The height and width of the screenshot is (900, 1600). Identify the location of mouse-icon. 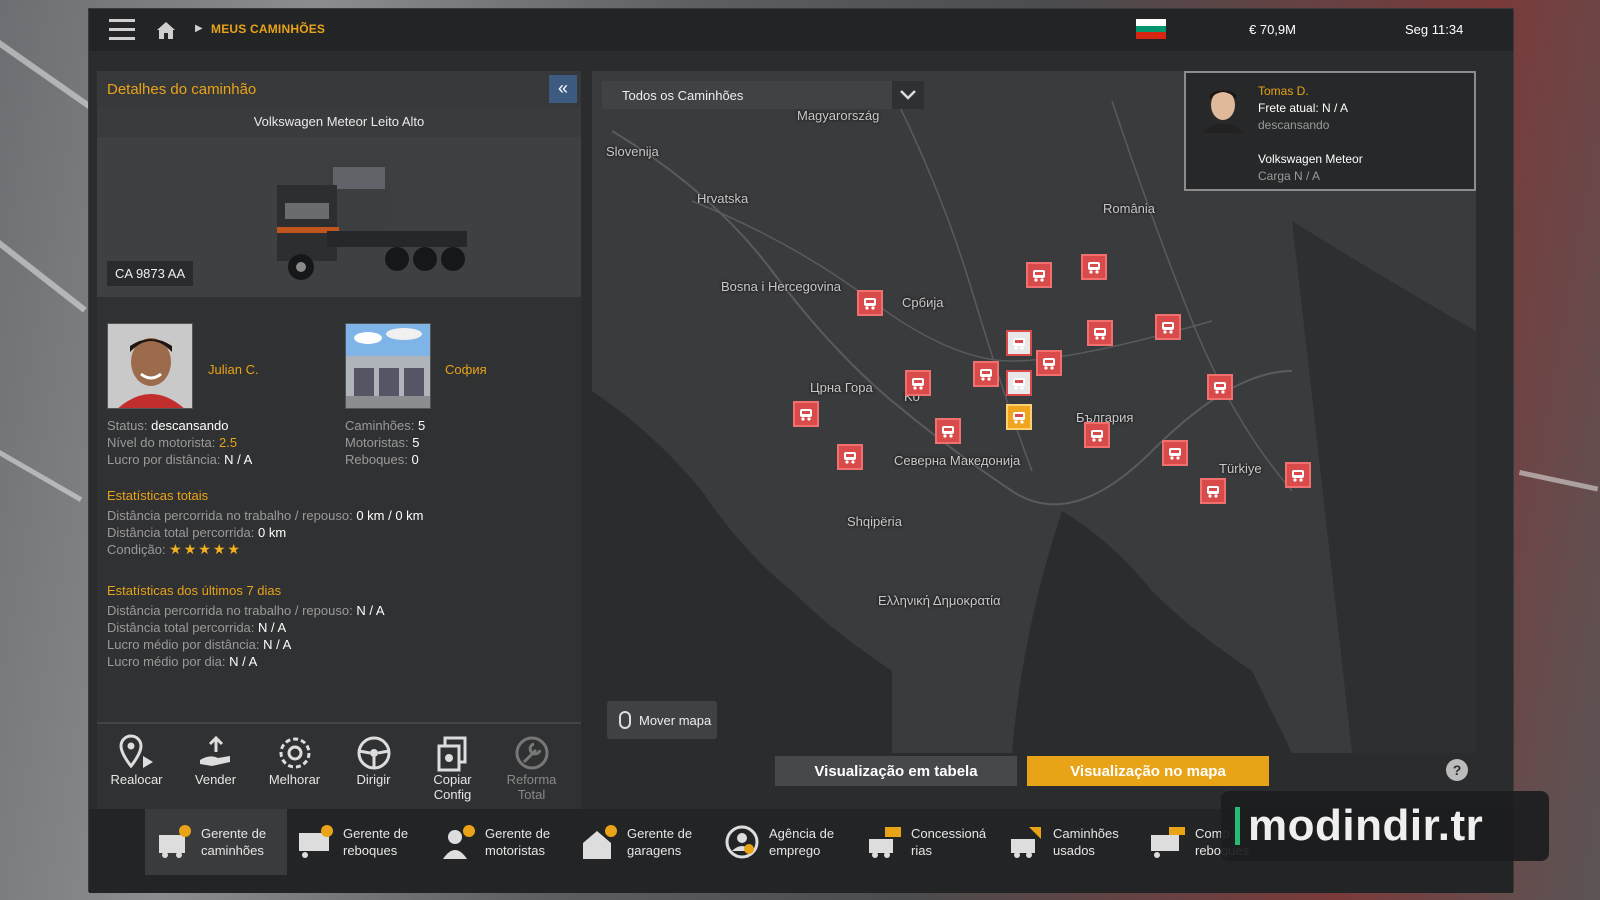
(625, 720).